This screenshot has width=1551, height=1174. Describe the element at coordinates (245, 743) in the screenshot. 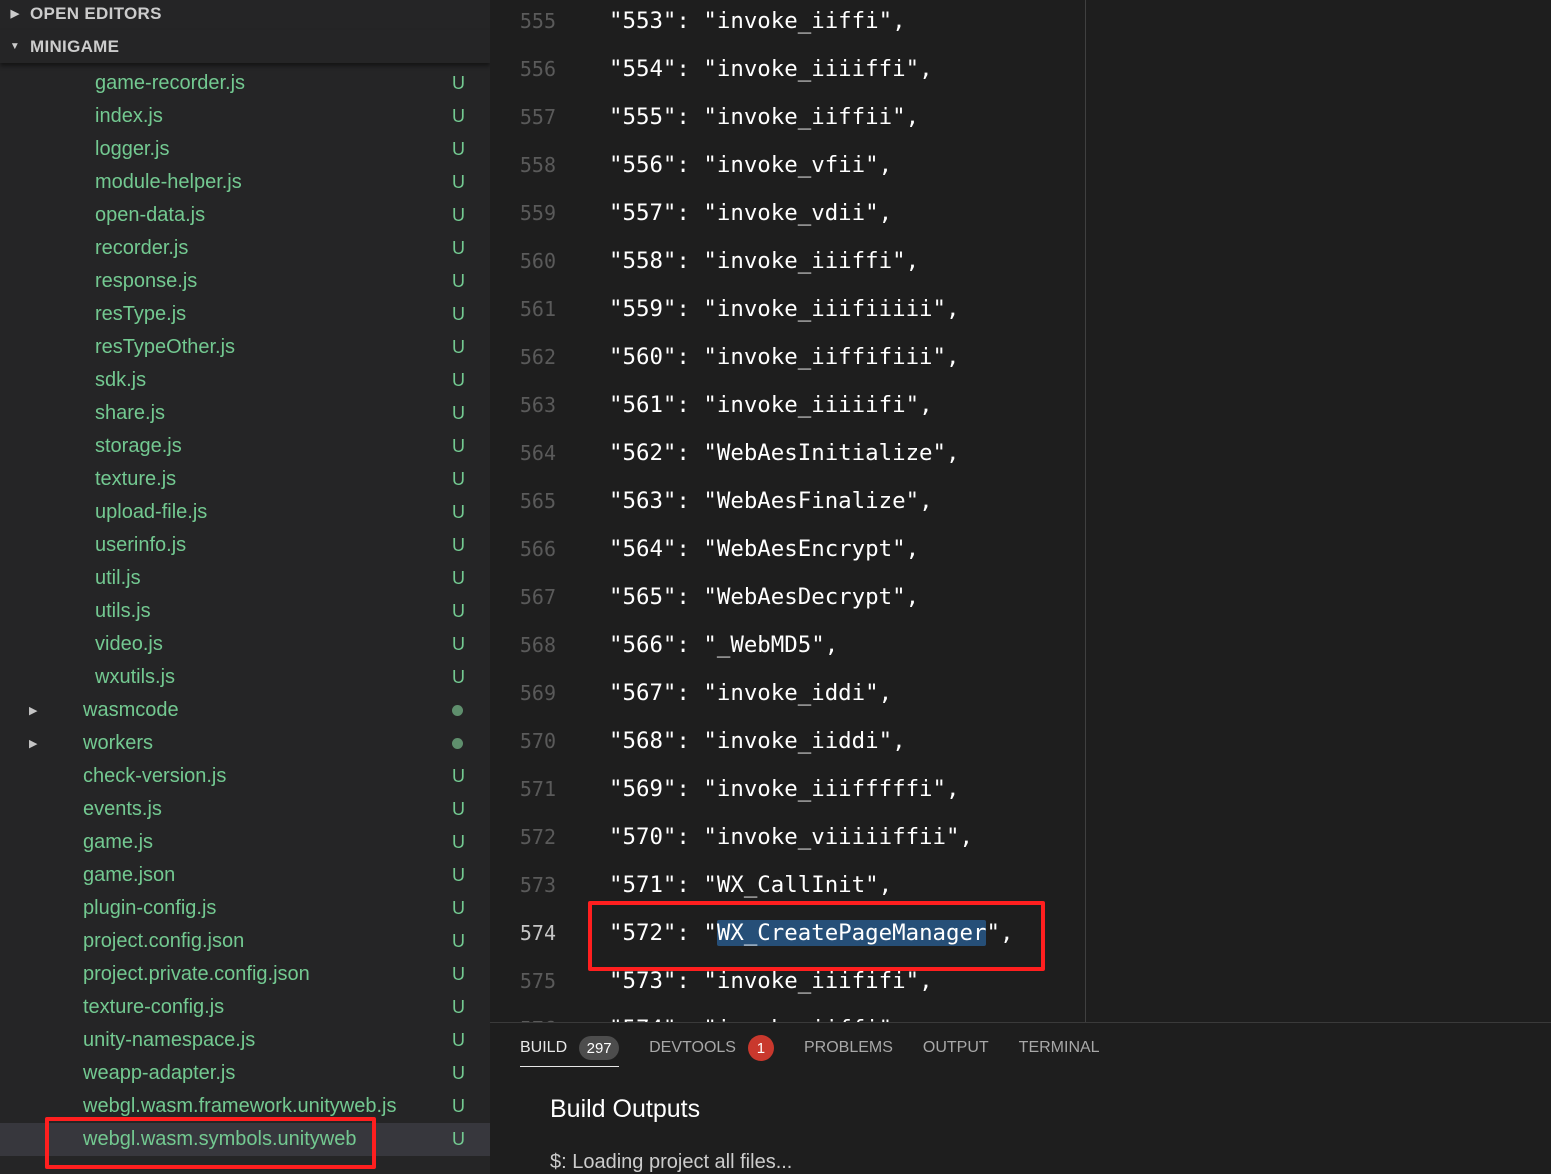

I see `folder-row: ▶ workers` at that location.